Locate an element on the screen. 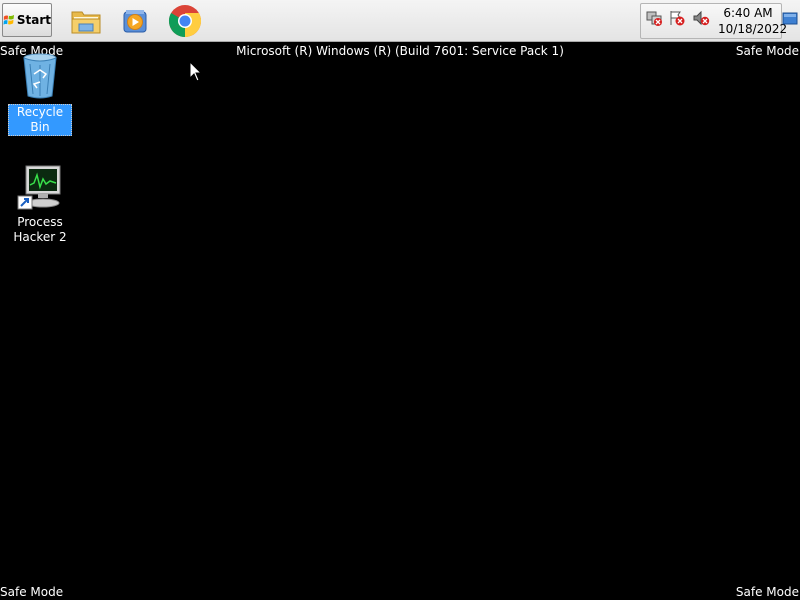 The height and width of the screenshot is (600, 800). recycle-bin-icon is located at coordinates (40, 76).